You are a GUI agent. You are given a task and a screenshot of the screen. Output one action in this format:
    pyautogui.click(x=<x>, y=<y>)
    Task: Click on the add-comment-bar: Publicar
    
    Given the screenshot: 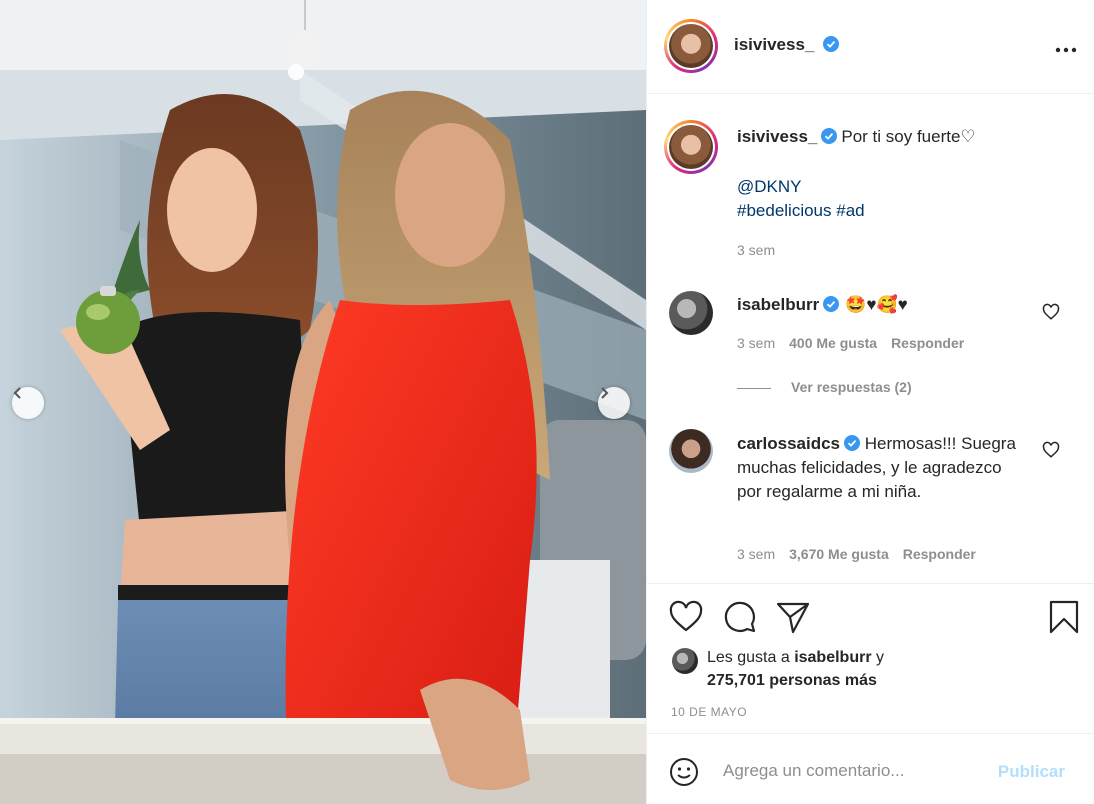 What is the action you would take?
    pyautogui.click(x=870, y=768)
    